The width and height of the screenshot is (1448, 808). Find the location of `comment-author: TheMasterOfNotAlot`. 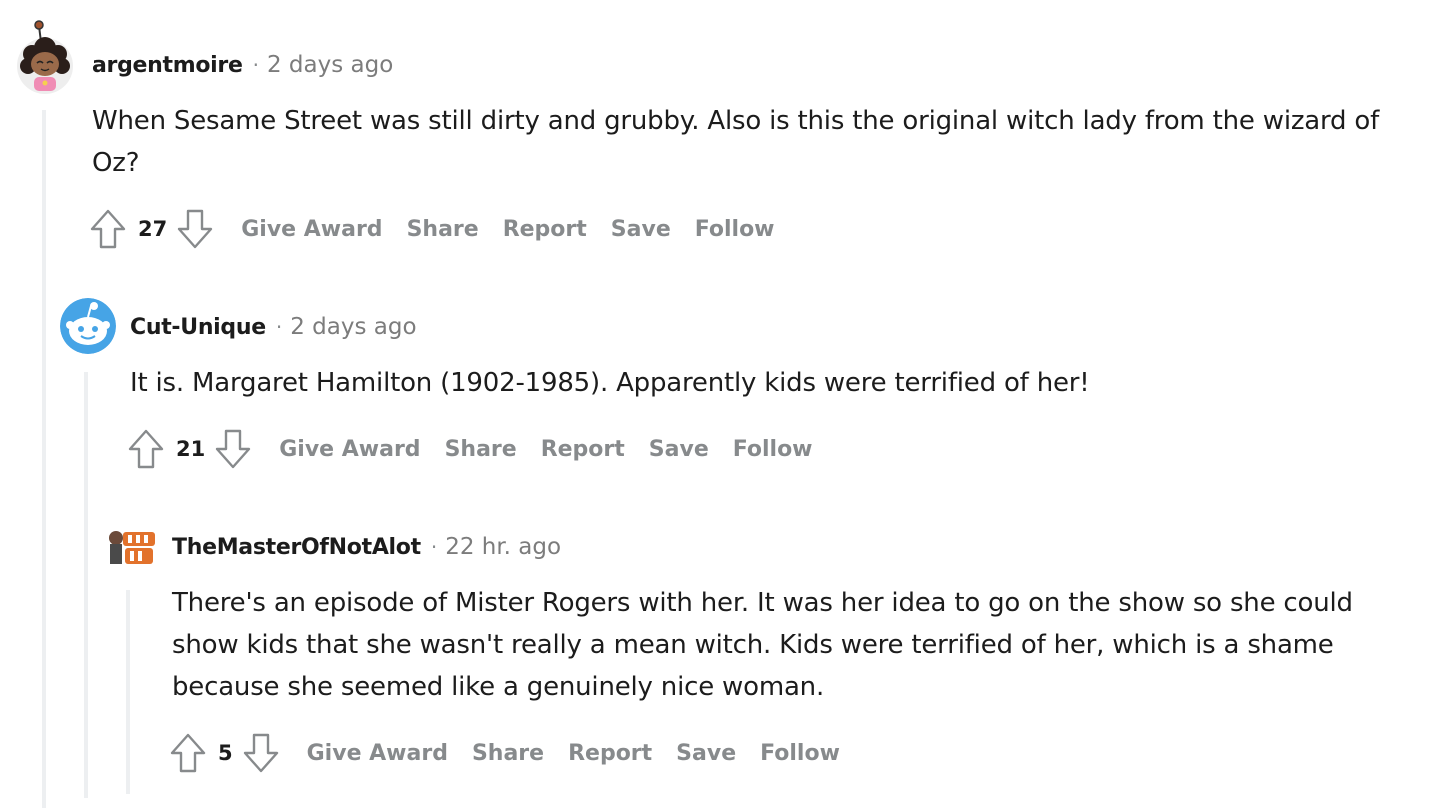

comment-author: TheMasterOfNotAlot is located at coordinates (296, 547).